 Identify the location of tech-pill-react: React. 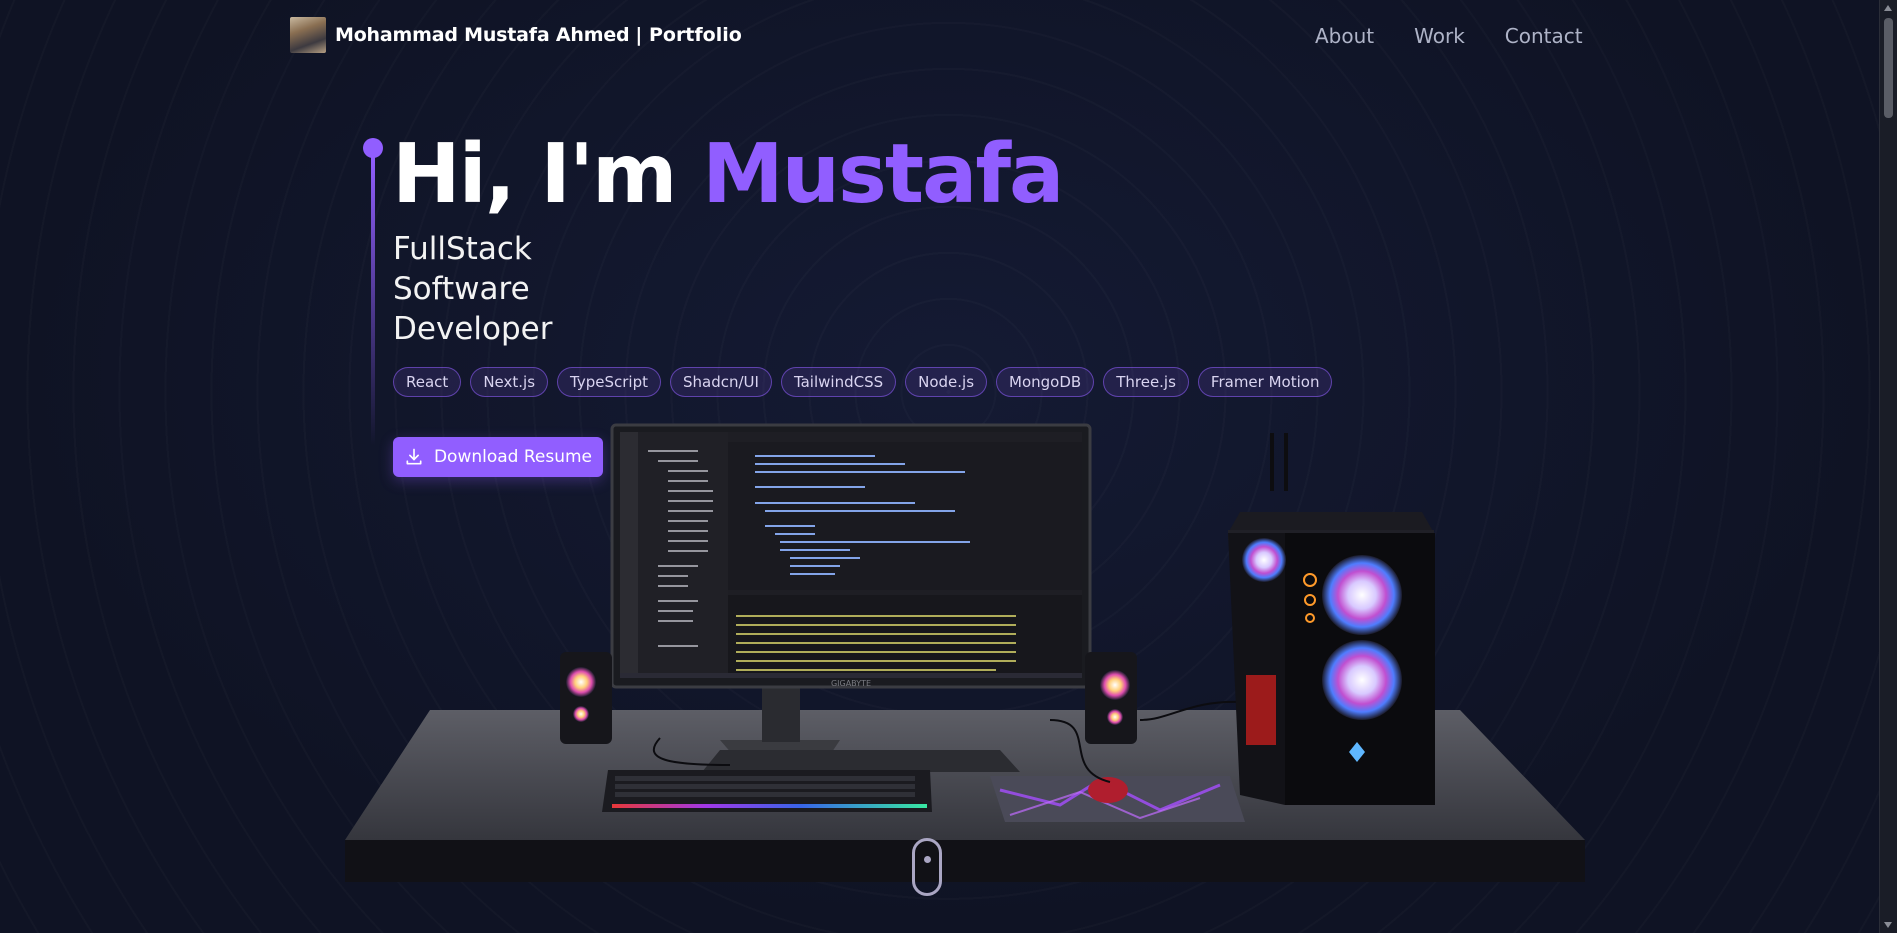
(427, 382).